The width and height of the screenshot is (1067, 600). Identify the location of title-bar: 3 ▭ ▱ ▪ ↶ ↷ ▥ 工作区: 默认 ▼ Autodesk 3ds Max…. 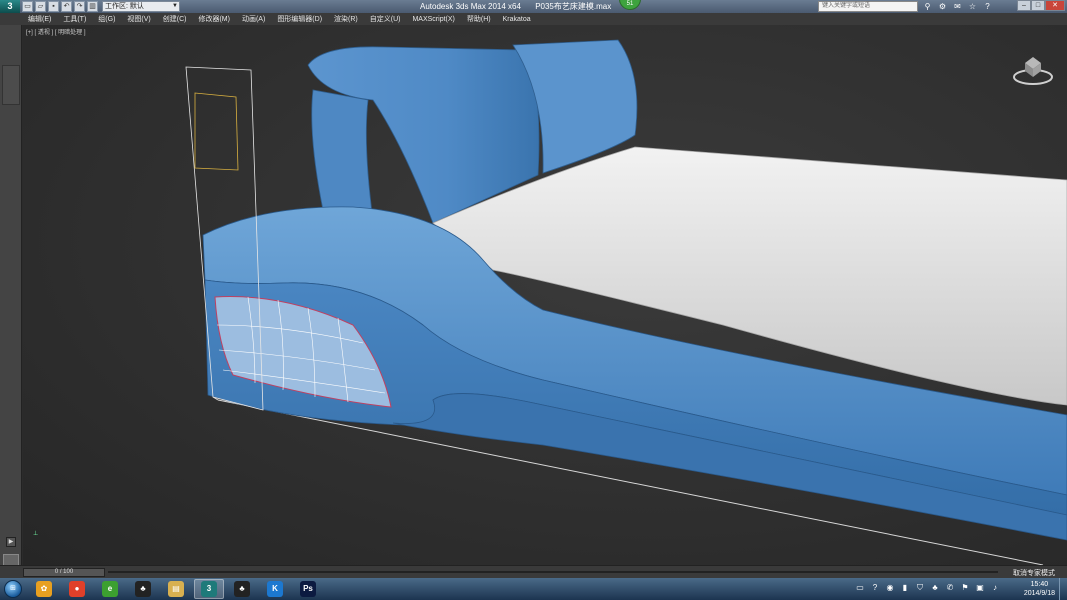
(533, 6).